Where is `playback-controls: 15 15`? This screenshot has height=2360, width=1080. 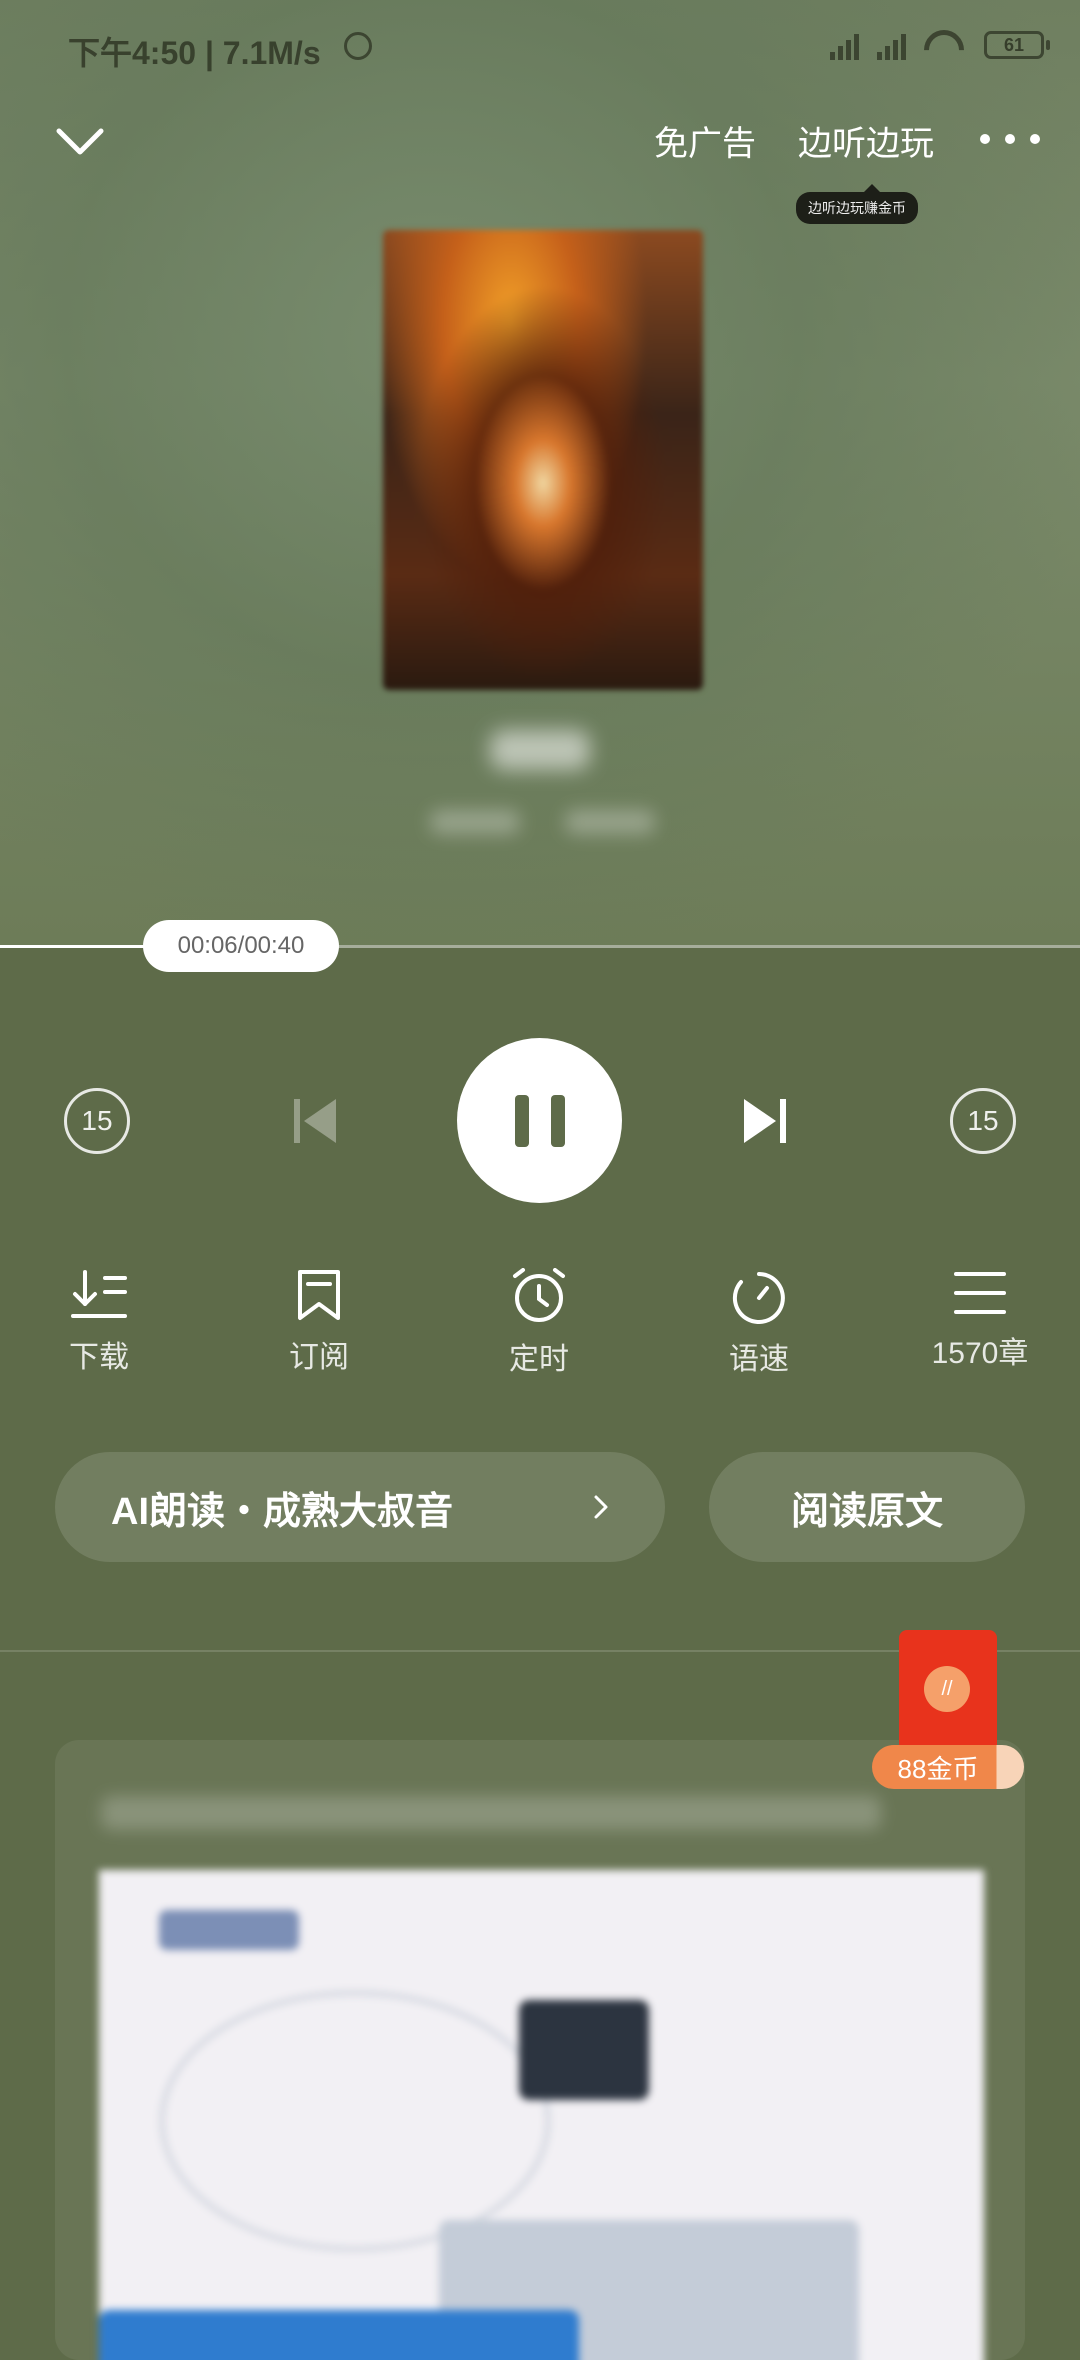 playback-controls: 15 15 is located at coordinates (540, 1123).